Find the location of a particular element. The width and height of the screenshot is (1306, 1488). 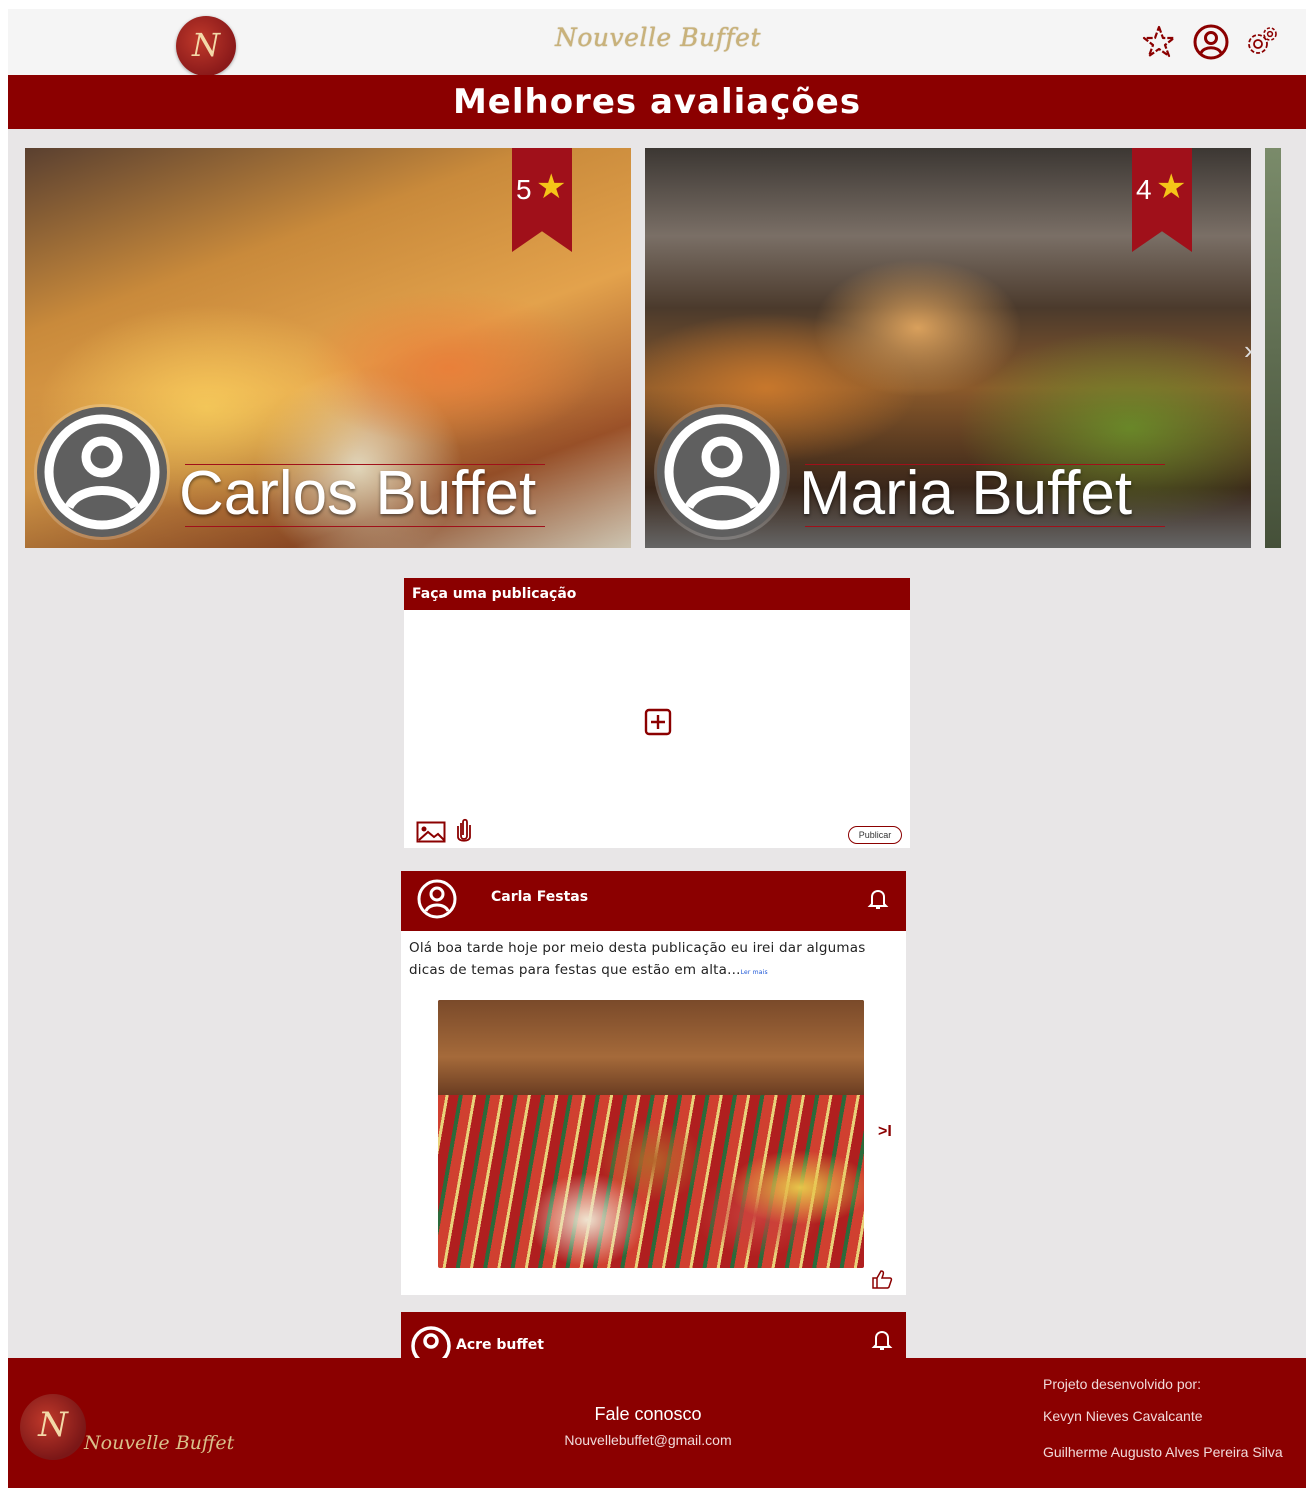

chevron-right-icon: › is located at coordinates (1248, 350).